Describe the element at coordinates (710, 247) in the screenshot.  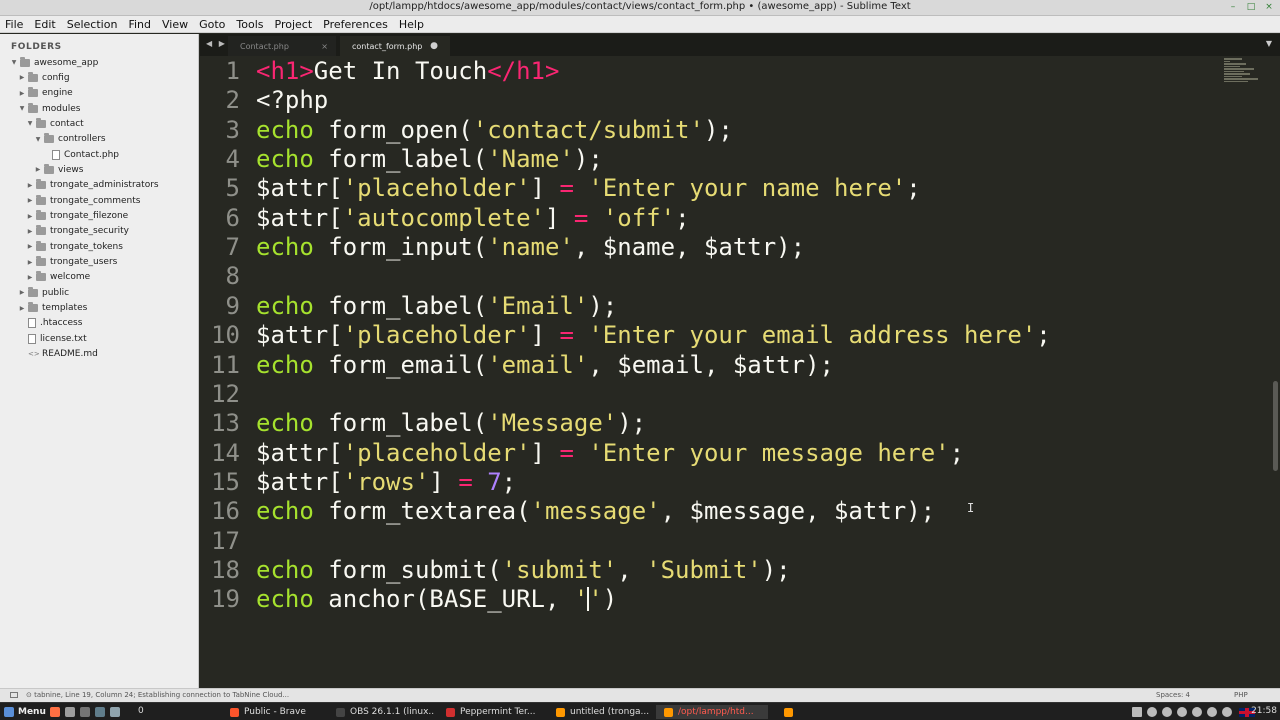
I see `code-line: 7 echo form_input('name', $name, $attr);` at that location.